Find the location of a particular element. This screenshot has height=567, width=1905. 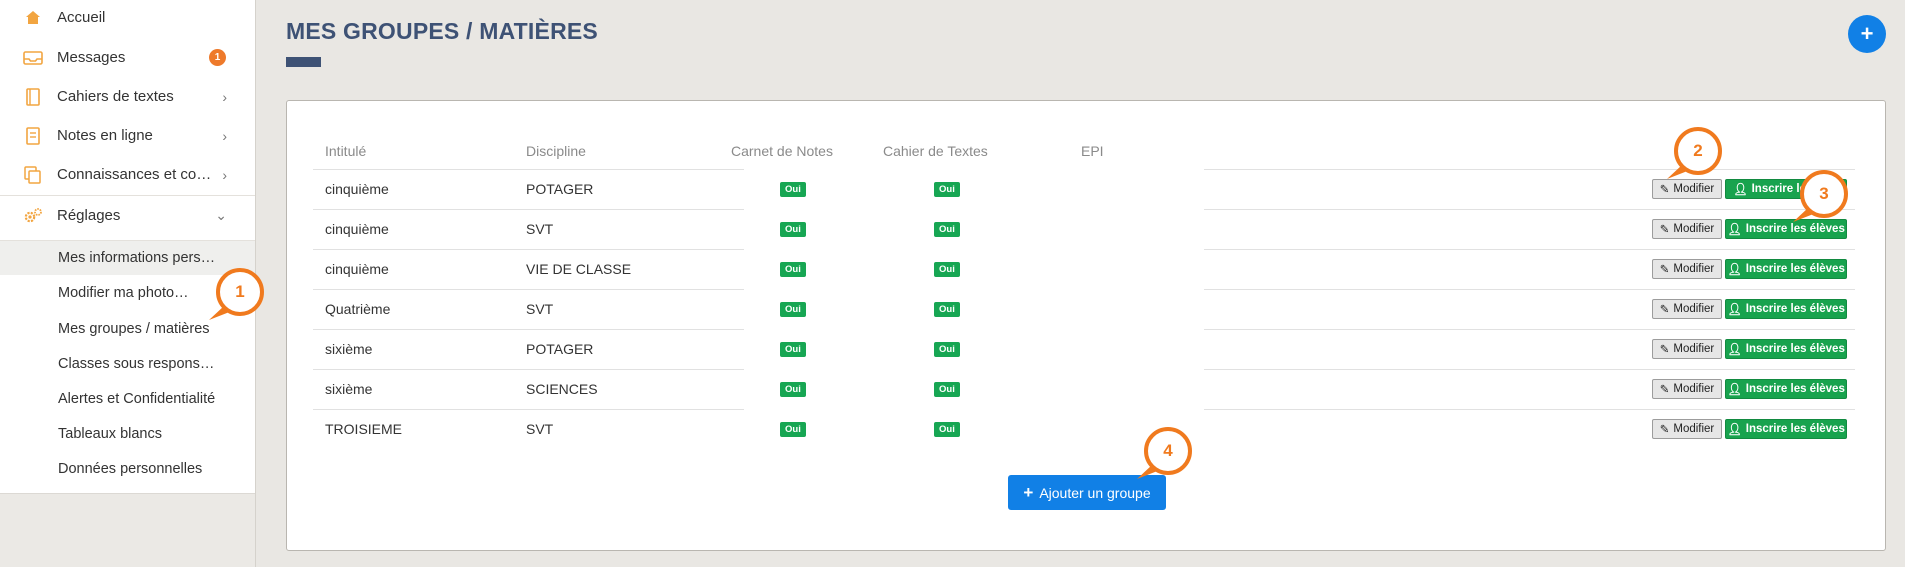

sidebar-sub-item-donnees: Données personnelles is located at coordinates (127, 469).